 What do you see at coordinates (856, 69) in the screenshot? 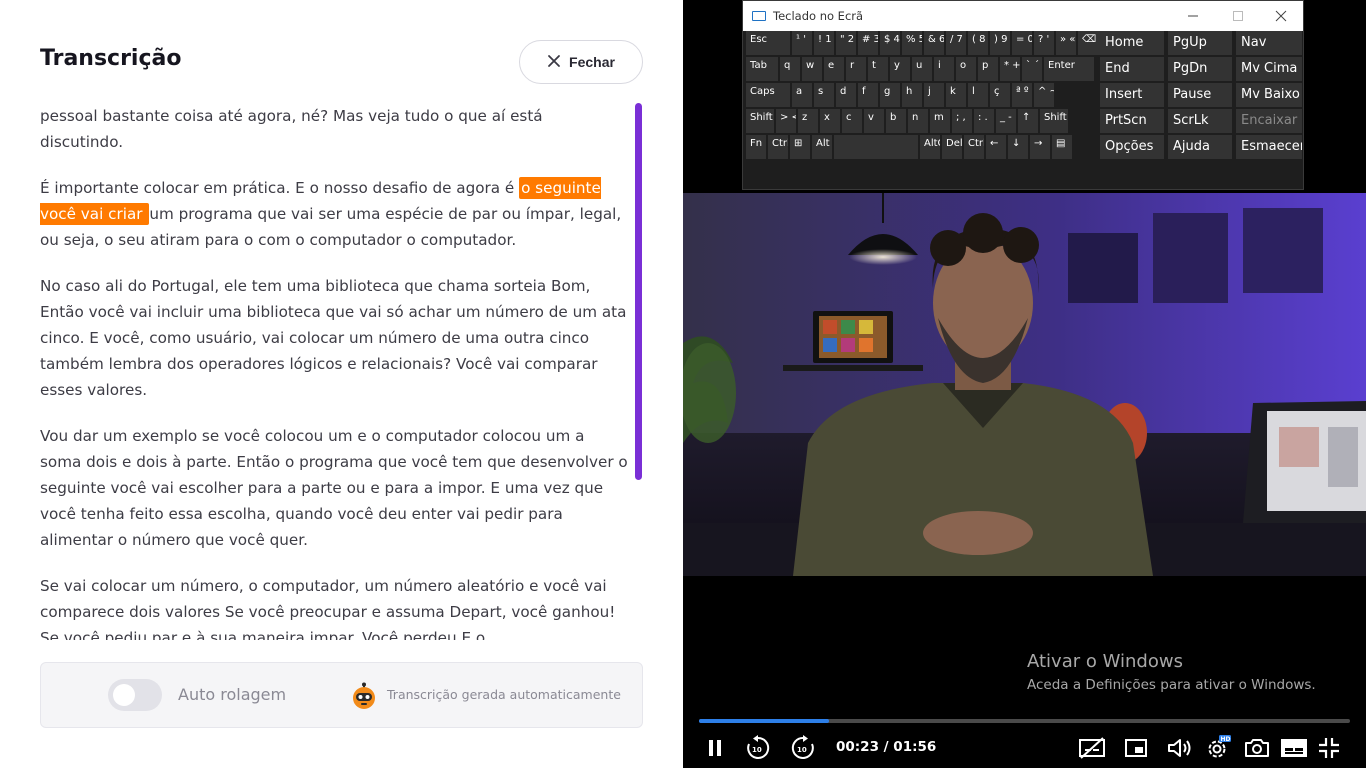
I see `osk-key: r` at bounding box center [856, 69].